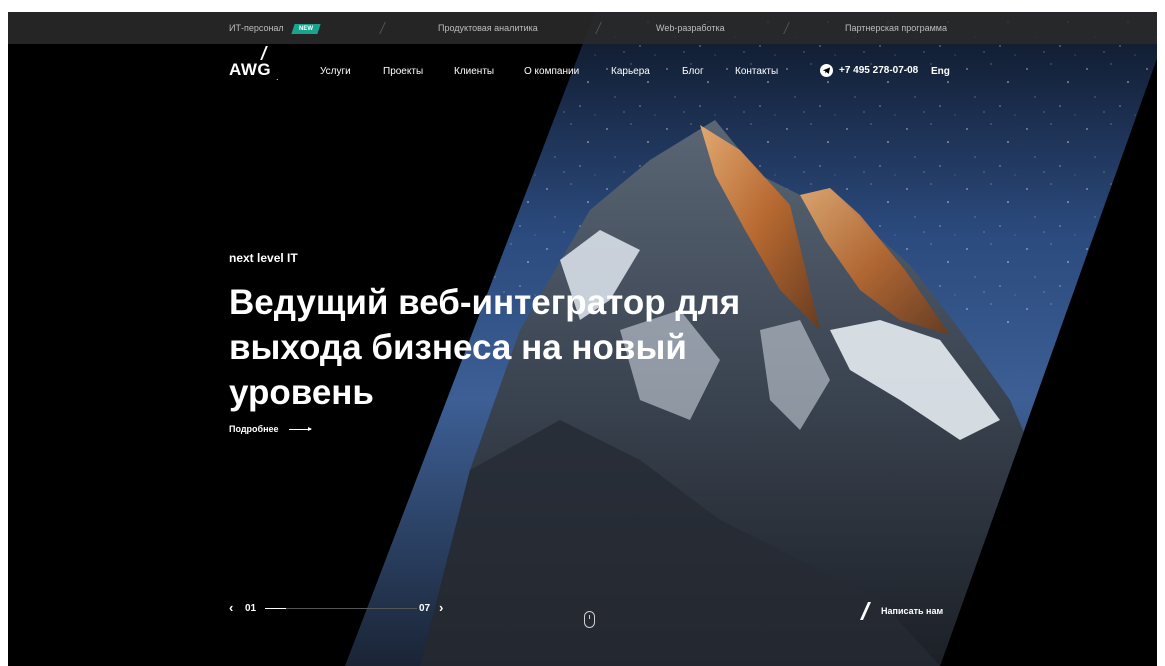  I want to click on topbar-item-analytics: Продуктовая аналитика, so click(488, 28).